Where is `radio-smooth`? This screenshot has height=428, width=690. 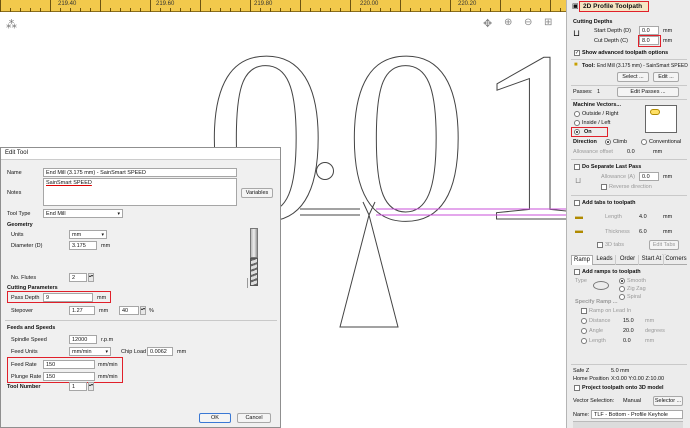
radio-smooth is located at coordinates (622, 281).